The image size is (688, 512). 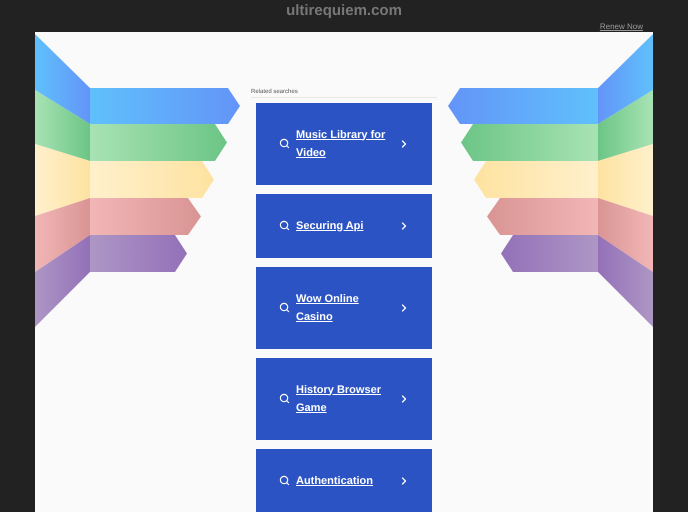 I want to click on search-link: Securing Api, so click(x=344, y=226).